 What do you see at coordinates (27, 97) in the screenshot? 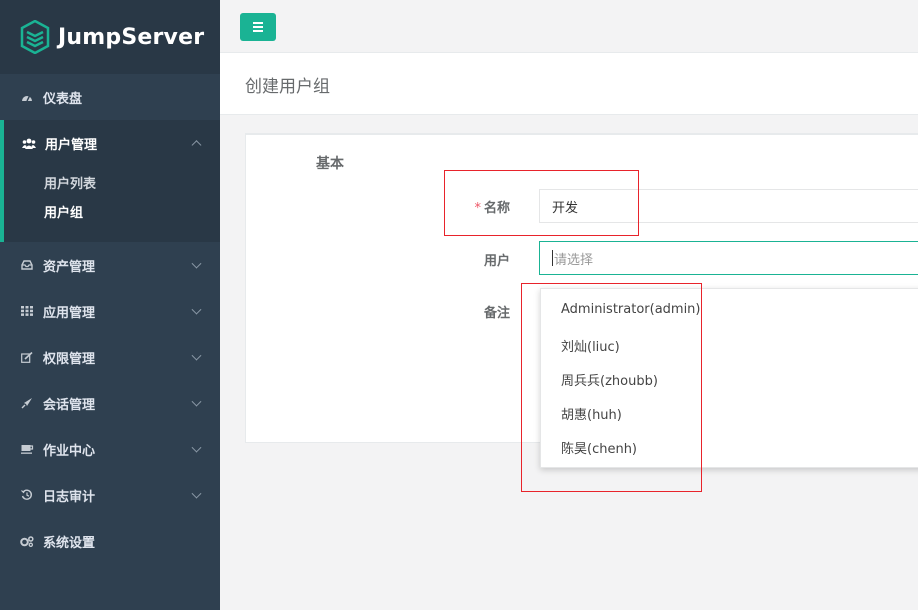
I see `dashboard-icon` at bounding box center [27, 97].